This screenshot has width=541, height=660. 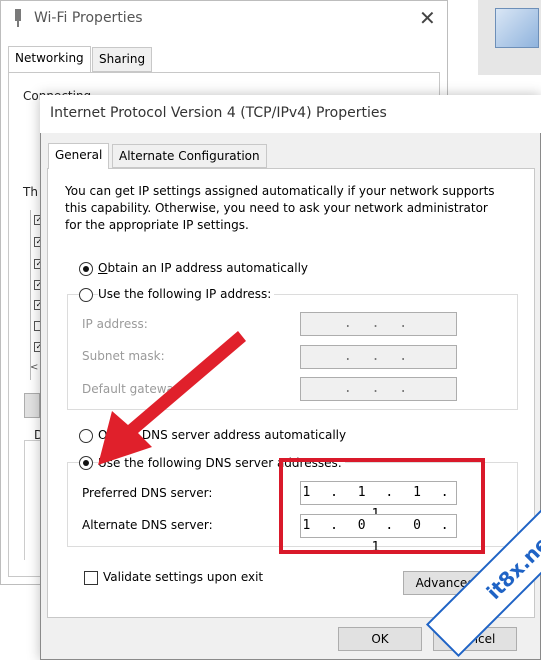 I want to click on ip-address-input: . . ., so click(x=378, y=324).